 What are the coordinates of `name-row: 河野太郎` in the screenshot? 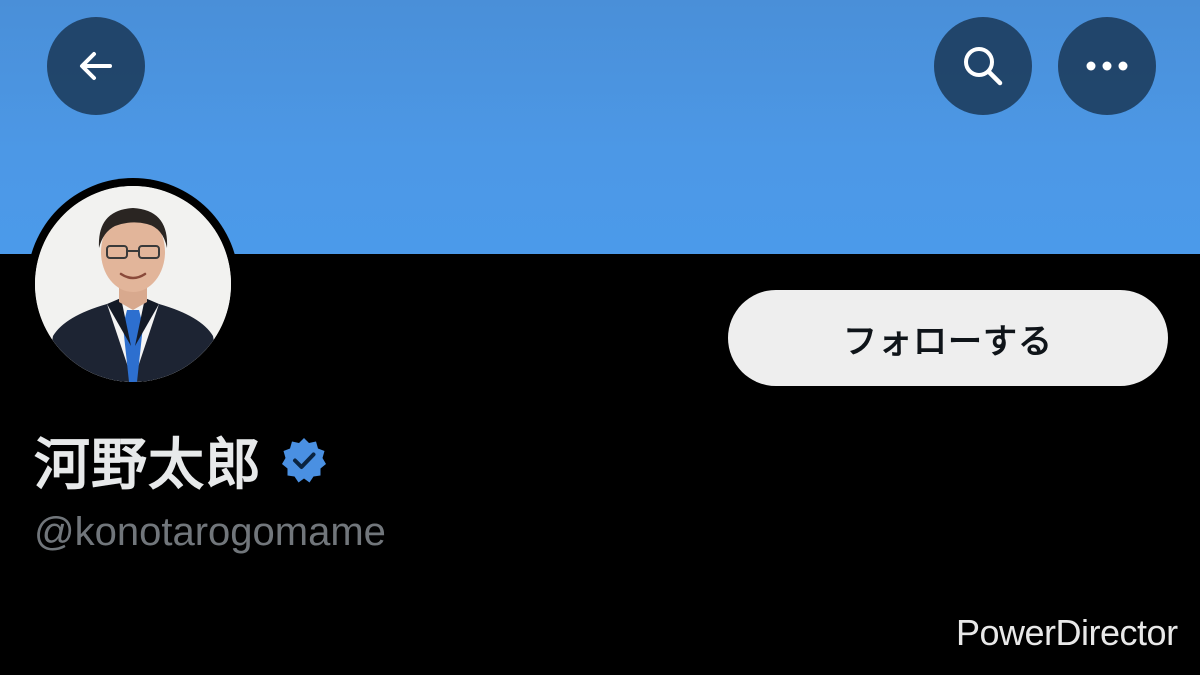 It's located at (181, 461).